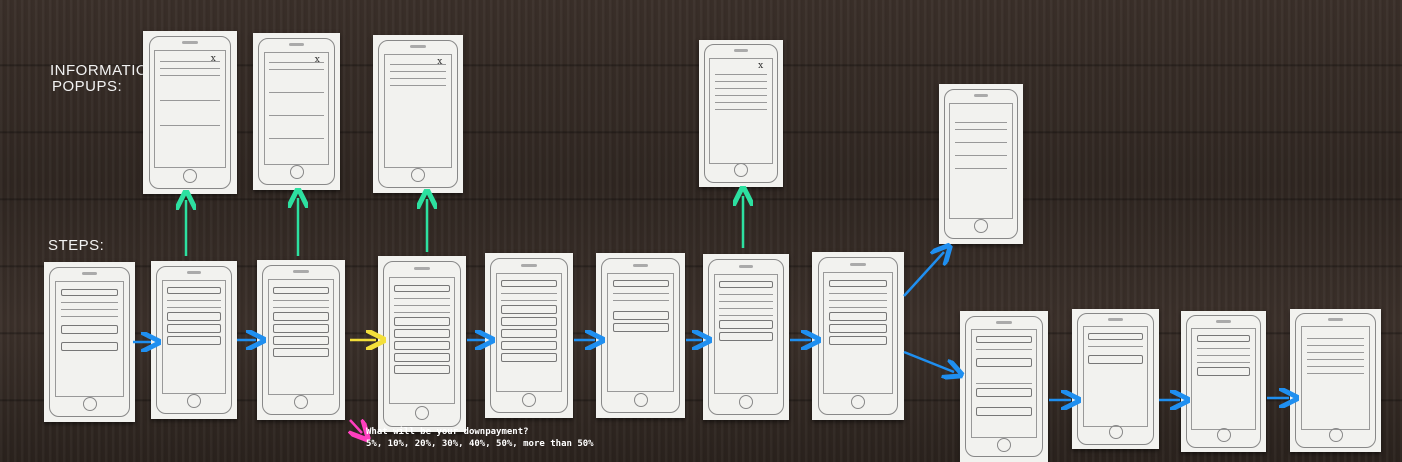 Image resolution: width=1402 pixels, height=462 pixels. Describe the element at coordinates (928, 361) in the screenshot. I see `arrow-to-details` at that location.